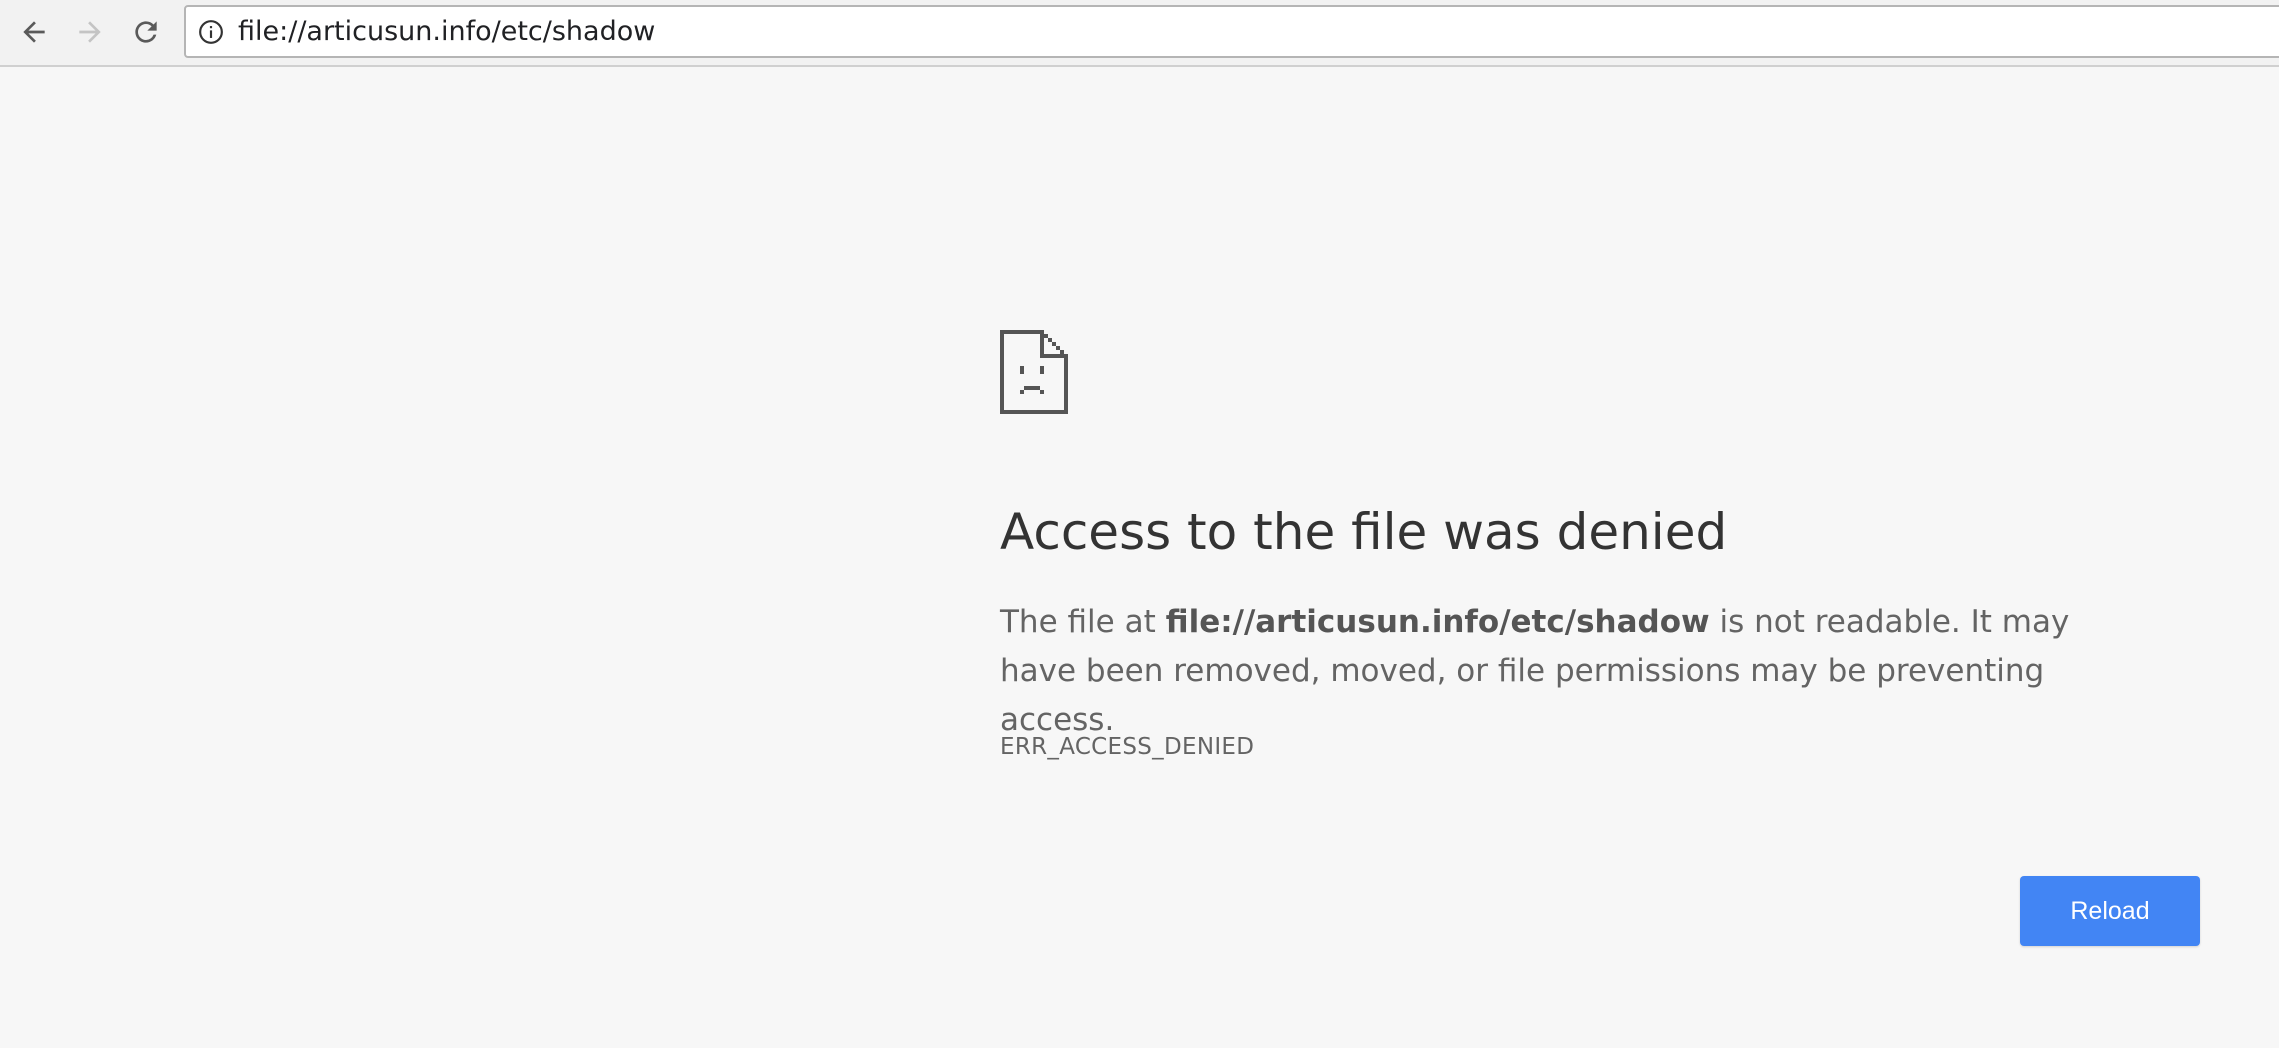  What do you see at coordinates (1231, 31) in the screenshot?
I see `address-bar: file://articusun.info/etc/shadow` at bounding box center [1231, 31].